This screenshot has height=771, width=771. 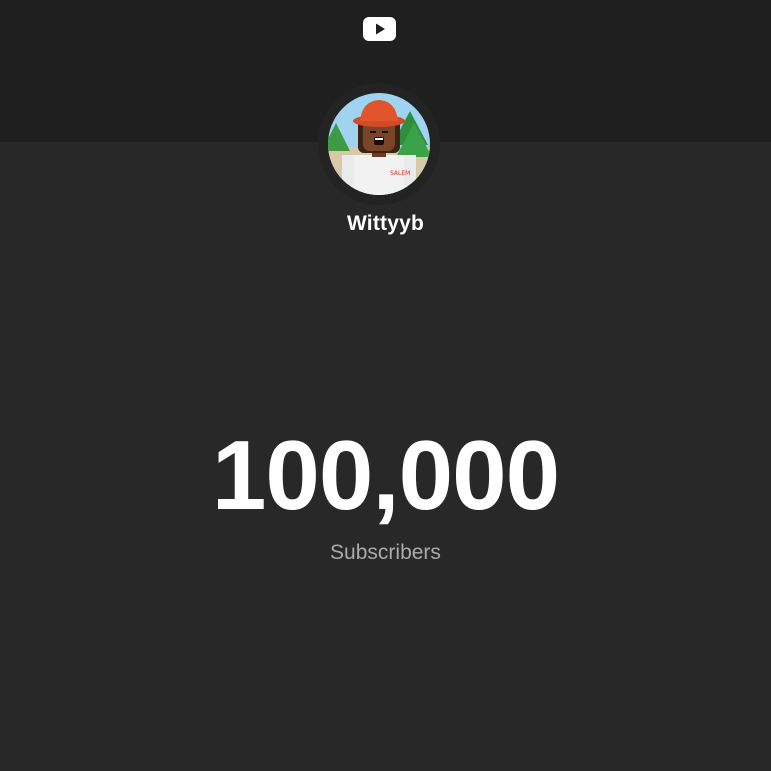 I want to click on avatar: SALEM, so click(x=379, y=144).